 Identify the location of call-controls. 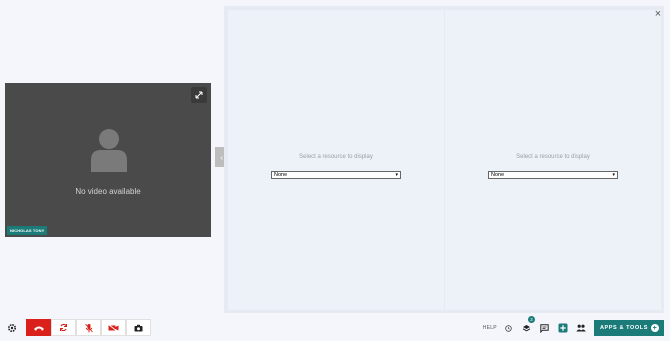
(88, 327).